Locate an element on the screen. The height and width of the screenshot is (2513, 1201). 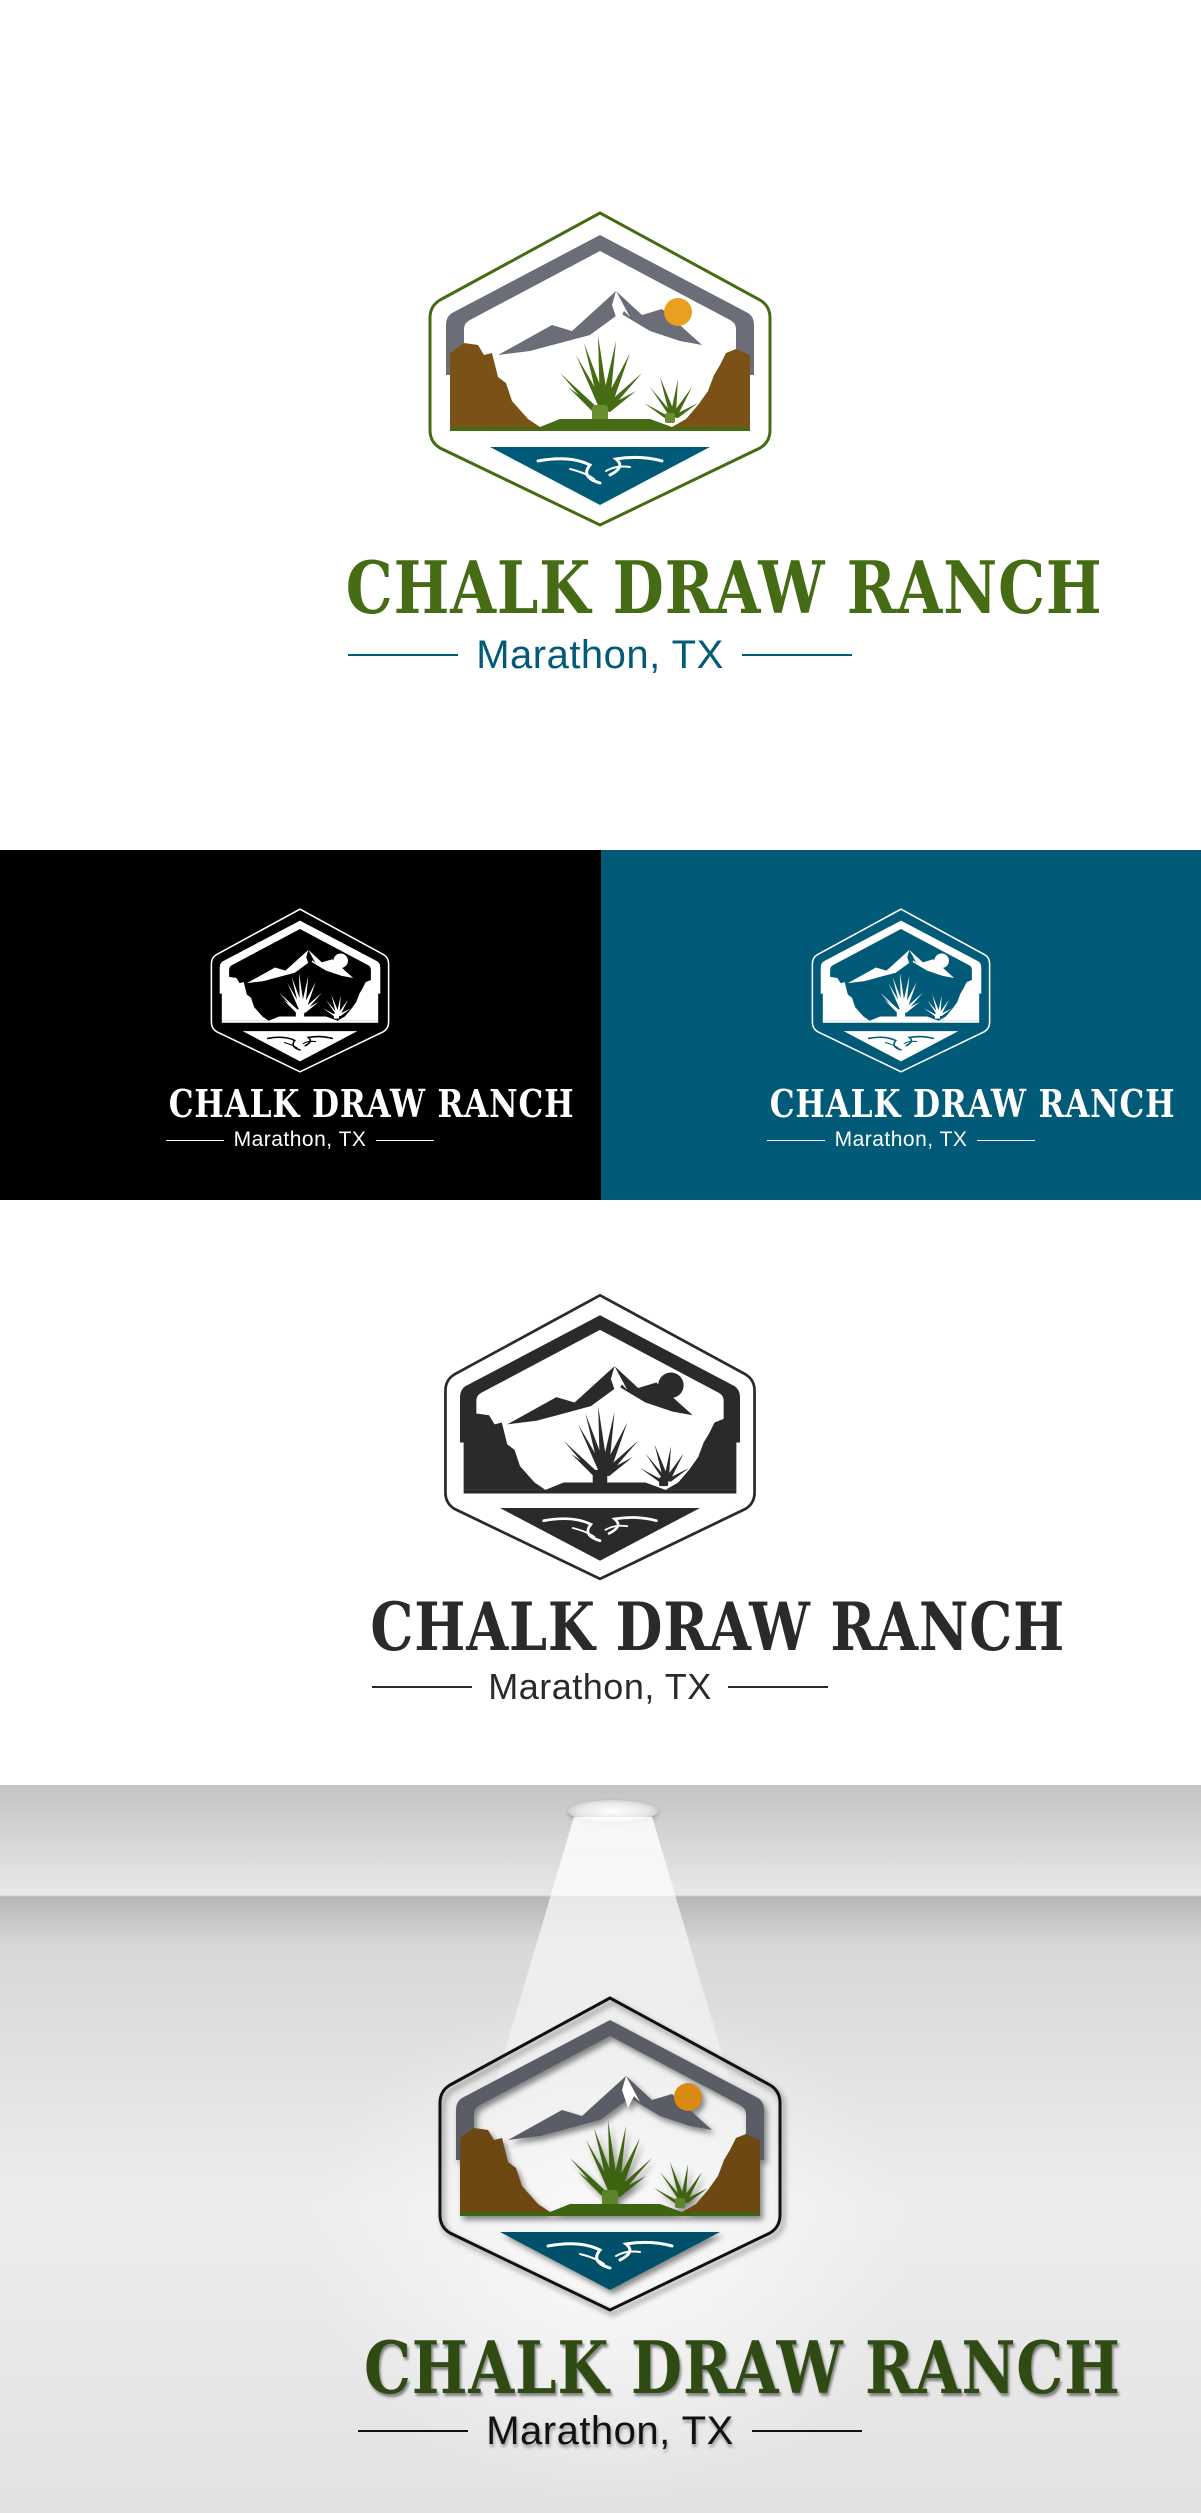
logo-monochrome: CHALK DRAW RANCH Marathon, TX is located at coordinates (693, 1498).